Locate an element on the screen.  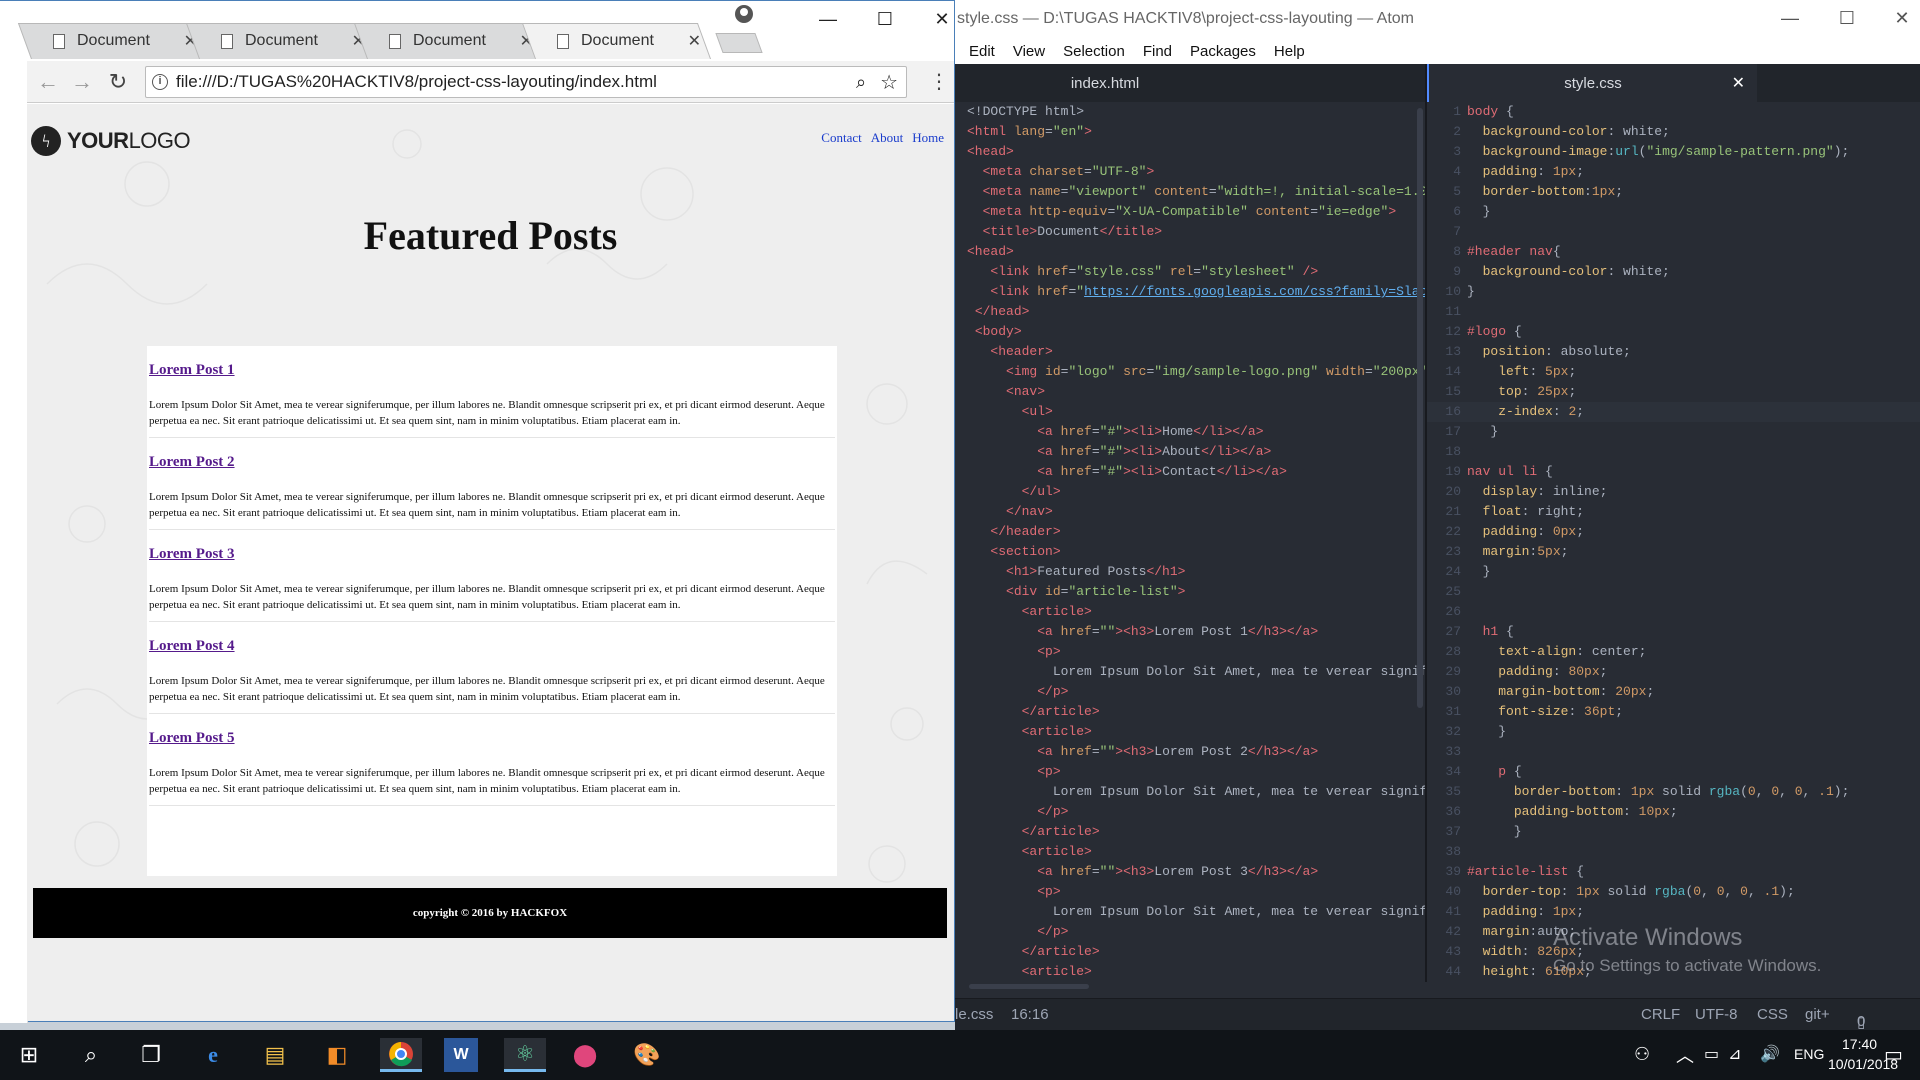
nav-link-home: Home is located at coordinates (928, 138).